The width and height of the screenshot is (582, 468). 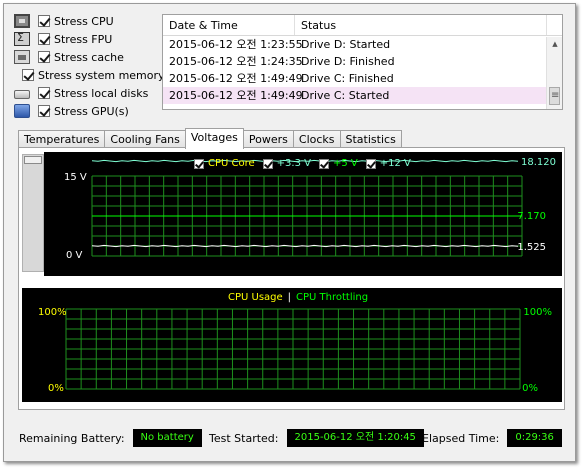 What do you see at coordinates (44, 57) in the screenshot?
I see `stress-cache-checkbox` at bounding box center [44, 57].